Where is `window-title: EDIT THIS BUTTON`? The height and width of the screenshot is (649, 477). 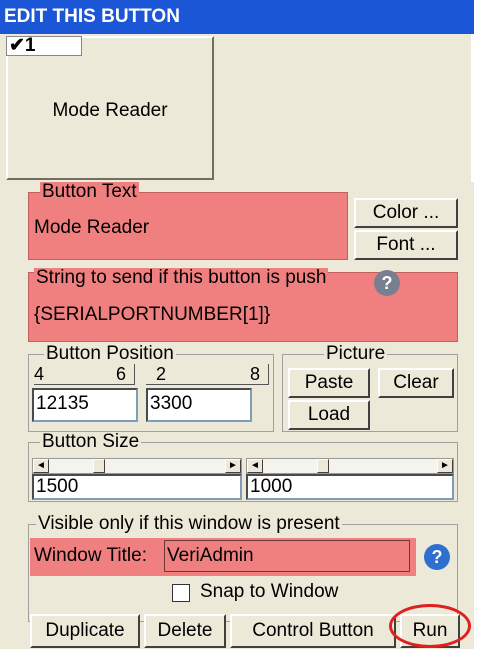 window-title: EDIT THIS BUTTON is located at coordinates (237, 17).